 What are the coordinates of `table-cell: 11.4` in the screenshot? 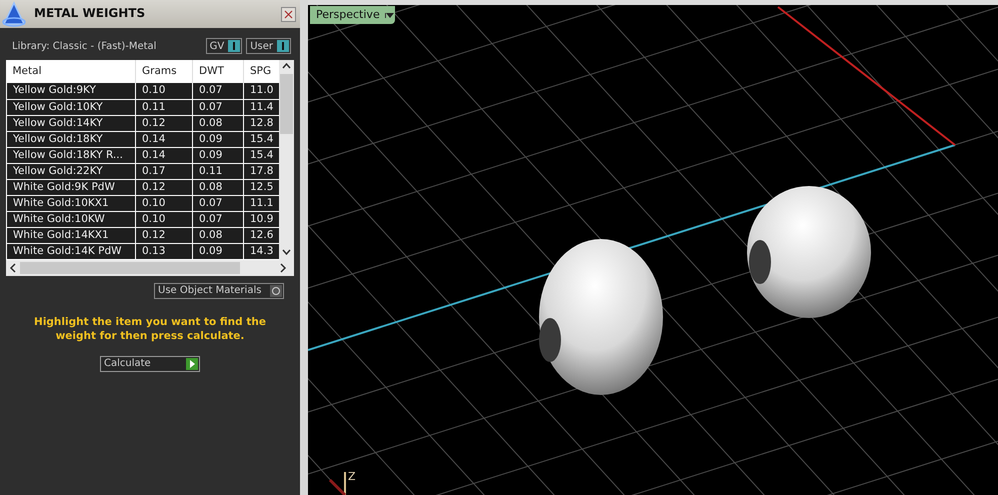 It's located at (261, 107).